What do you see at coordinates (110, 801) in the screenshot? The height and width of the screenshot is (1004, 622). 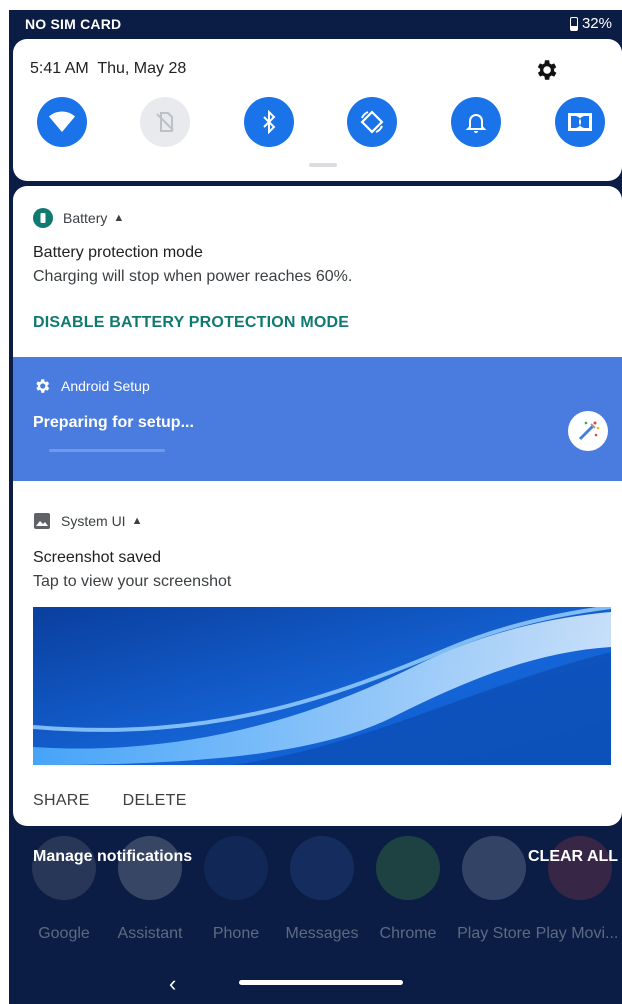 I see `notification-actions: SHARE DELETE` at bounding box center [110, 801].